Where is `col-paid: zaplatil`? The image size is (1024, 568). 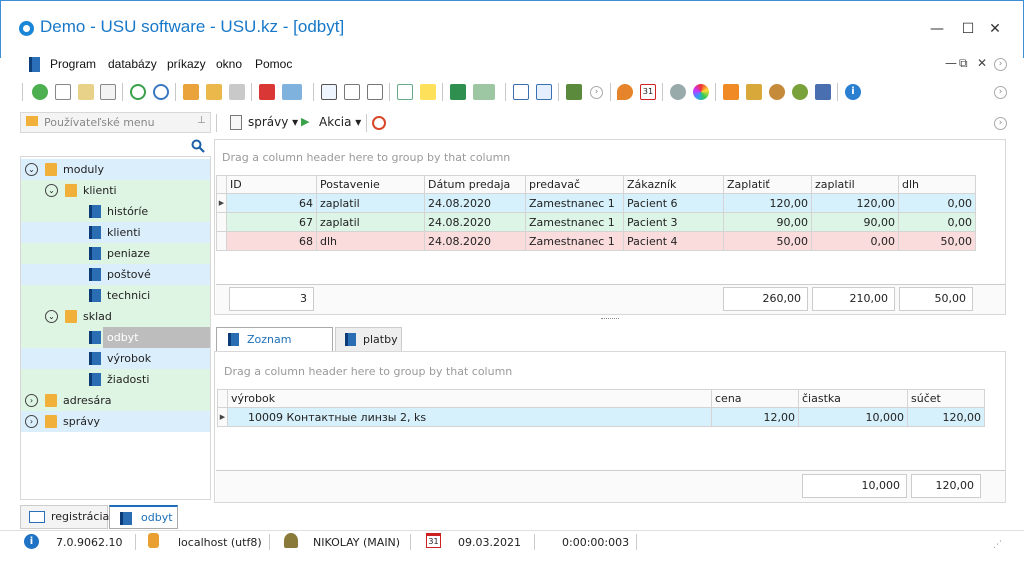 col-paid: zaplatil is located at coordinates (855, 184).